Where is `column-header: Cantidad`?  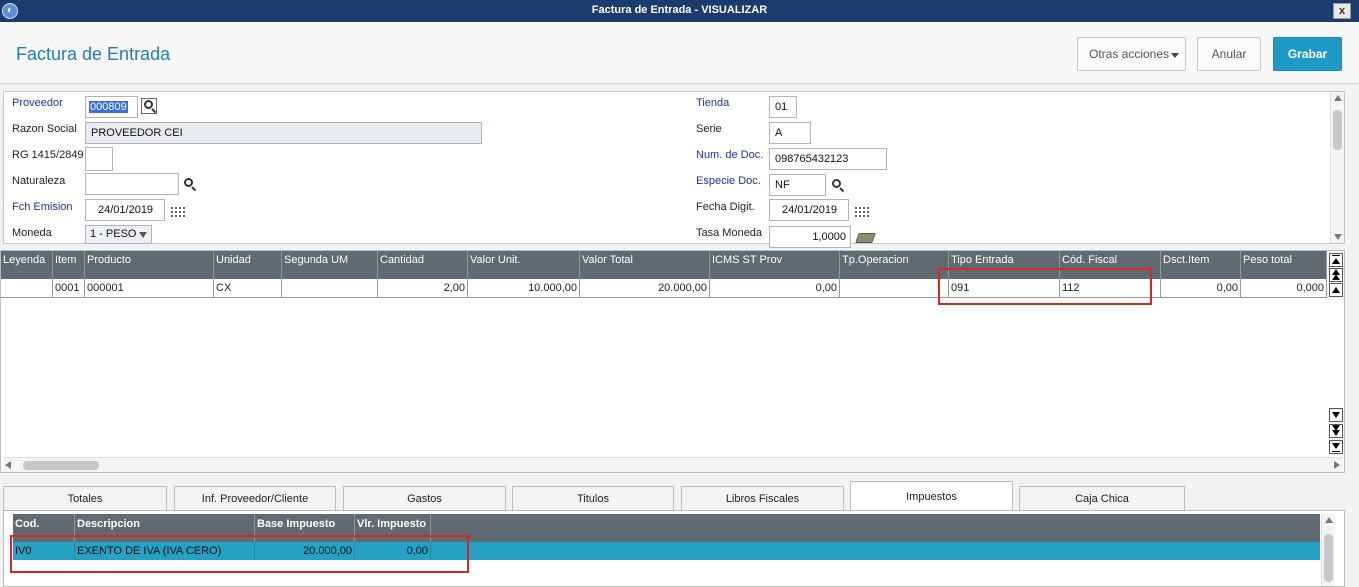
column-header: Cantidad is located at coordinates (423, 265).